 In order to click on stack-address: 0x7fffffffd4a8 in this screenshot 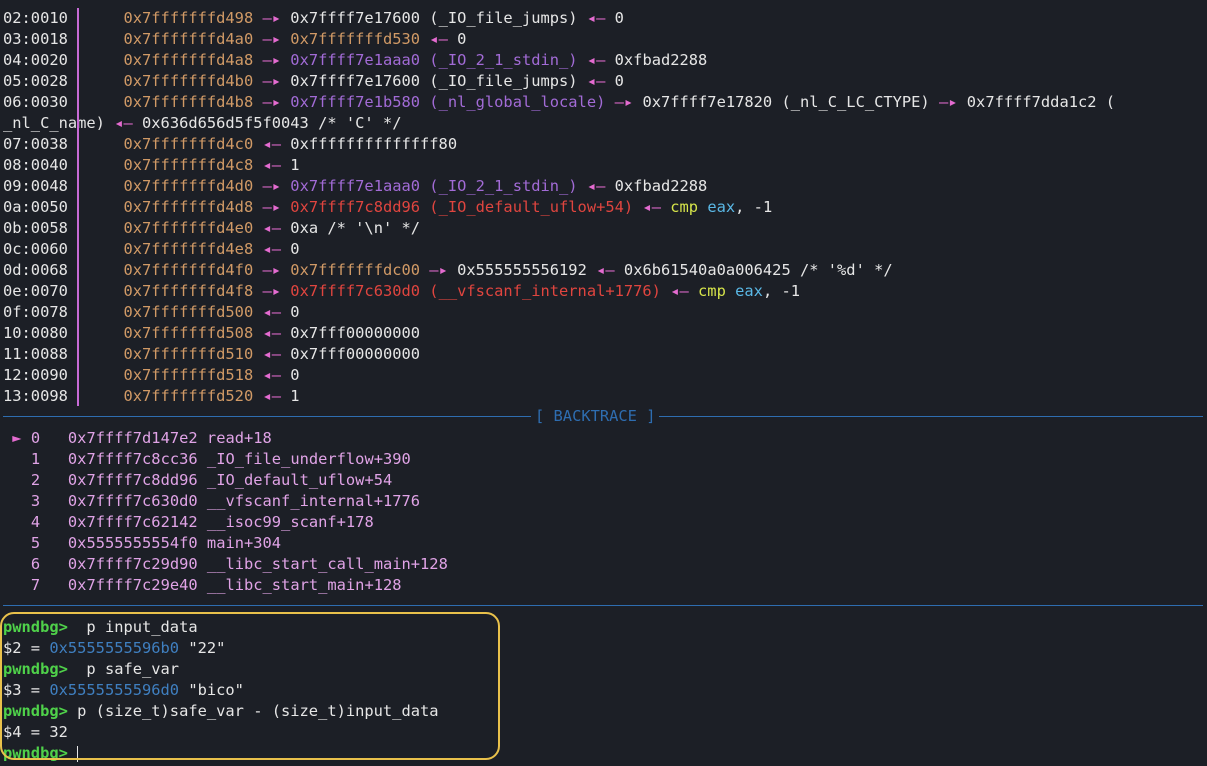, I will do `click(188, 60)`.